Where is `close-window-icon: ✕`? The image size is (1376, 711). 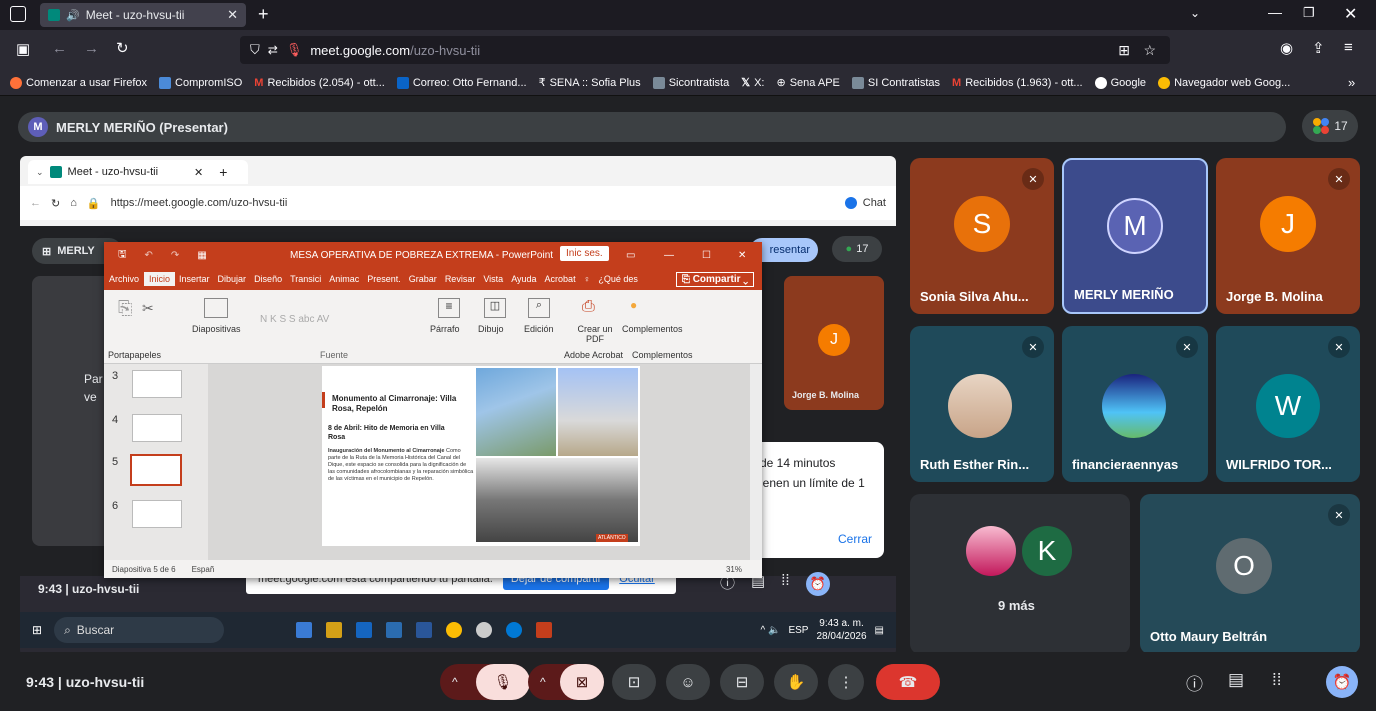
close-window-icon: ✕ is located at coordinates (1350, 14).